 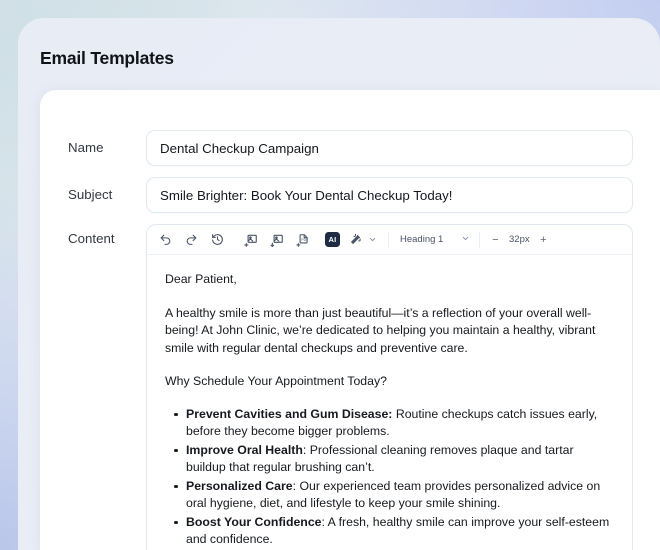 I want to click on ai-badge: AI, so click(x=332, y=239).